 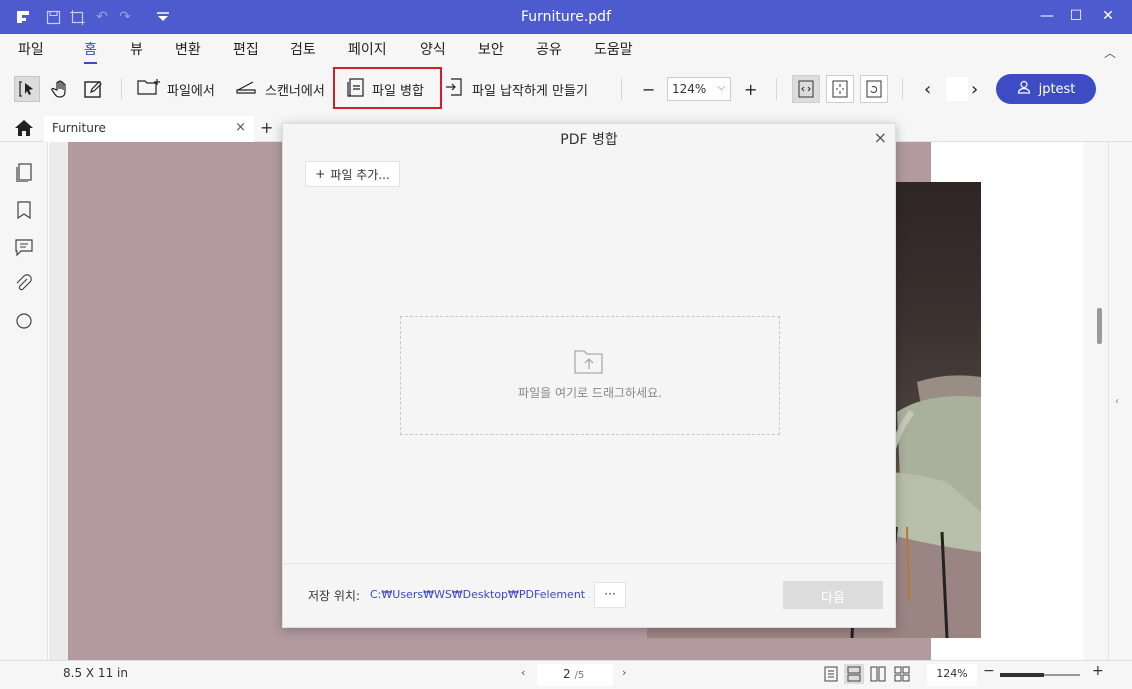 What do you see at coordinates (356, 89) in the screenshot?
I see `merge-document-icon` at bounding box center [356, 89].